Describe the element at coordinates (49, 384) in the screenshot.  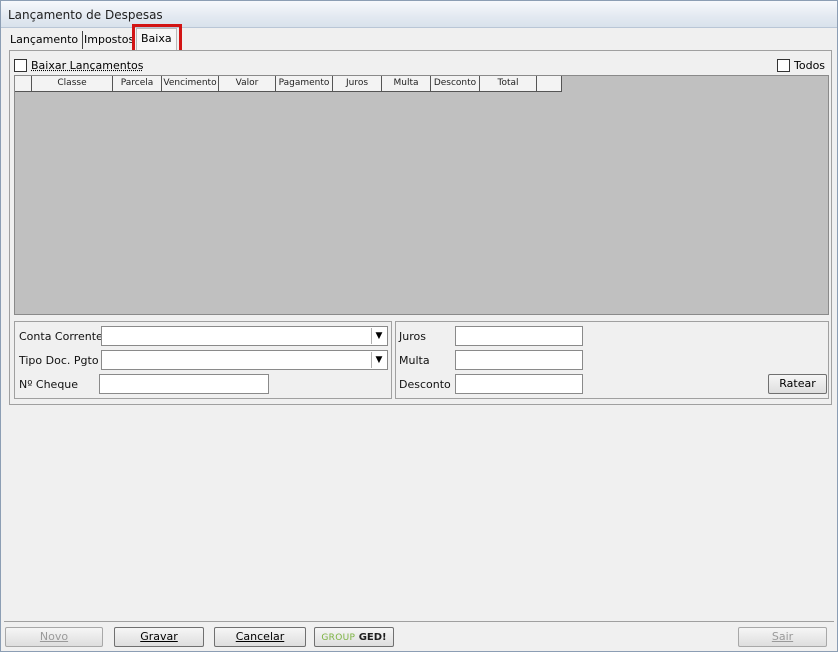
I see `cheque-label: Nº Cheque` at that location.